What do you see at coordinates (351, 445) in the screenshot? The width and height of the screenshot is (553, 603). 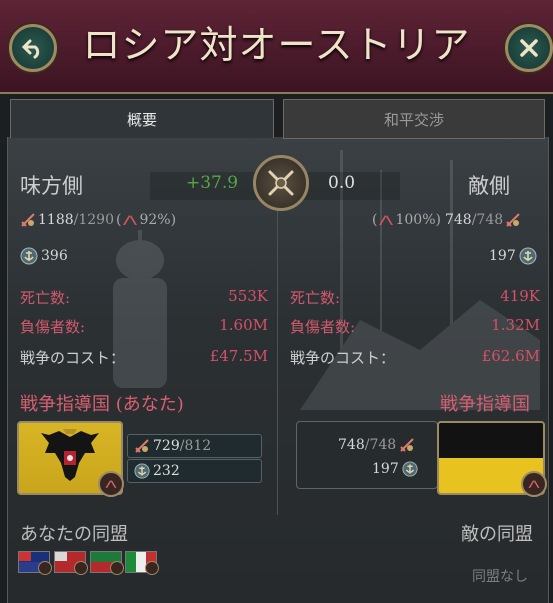 I see `enemy-leader-manpower-current: 748` at bounding box center [351, 445].